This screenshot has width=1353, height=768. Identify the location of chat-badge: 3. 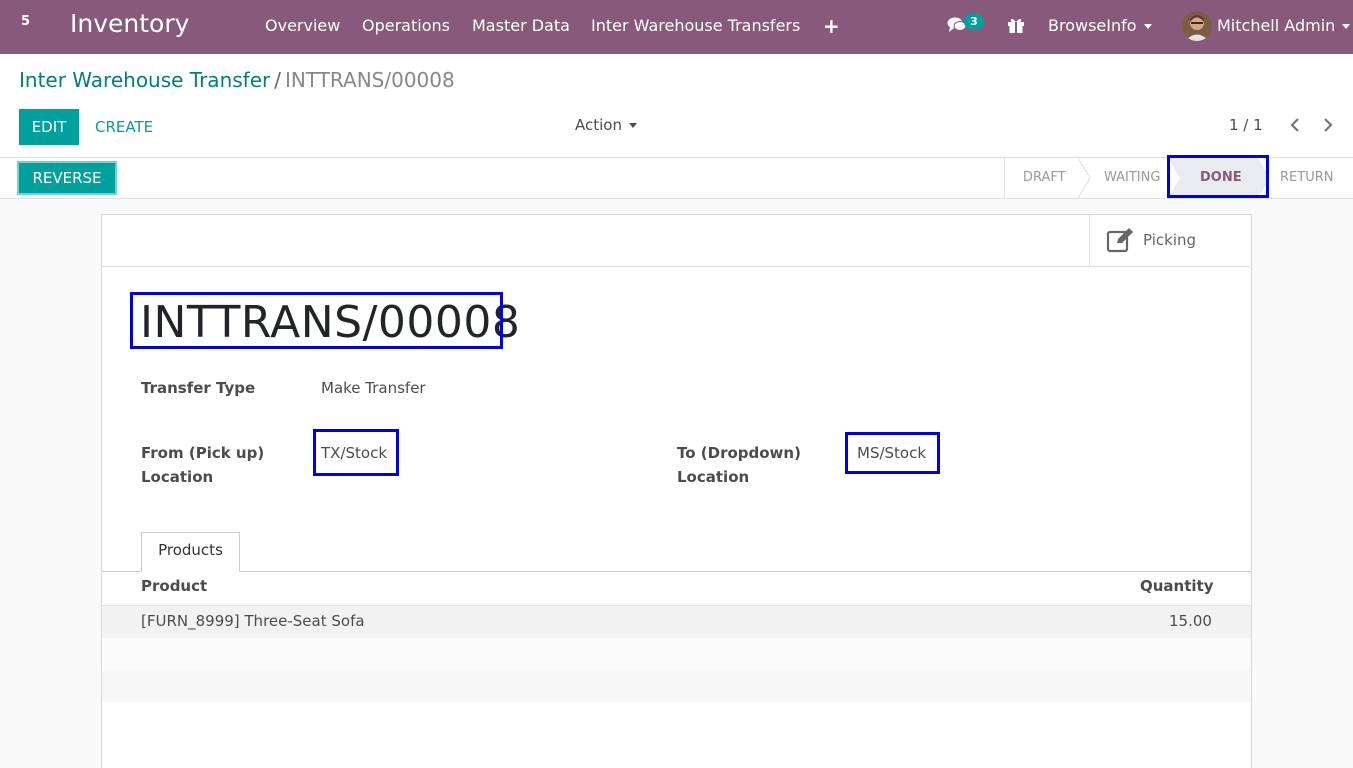
(974, 22).